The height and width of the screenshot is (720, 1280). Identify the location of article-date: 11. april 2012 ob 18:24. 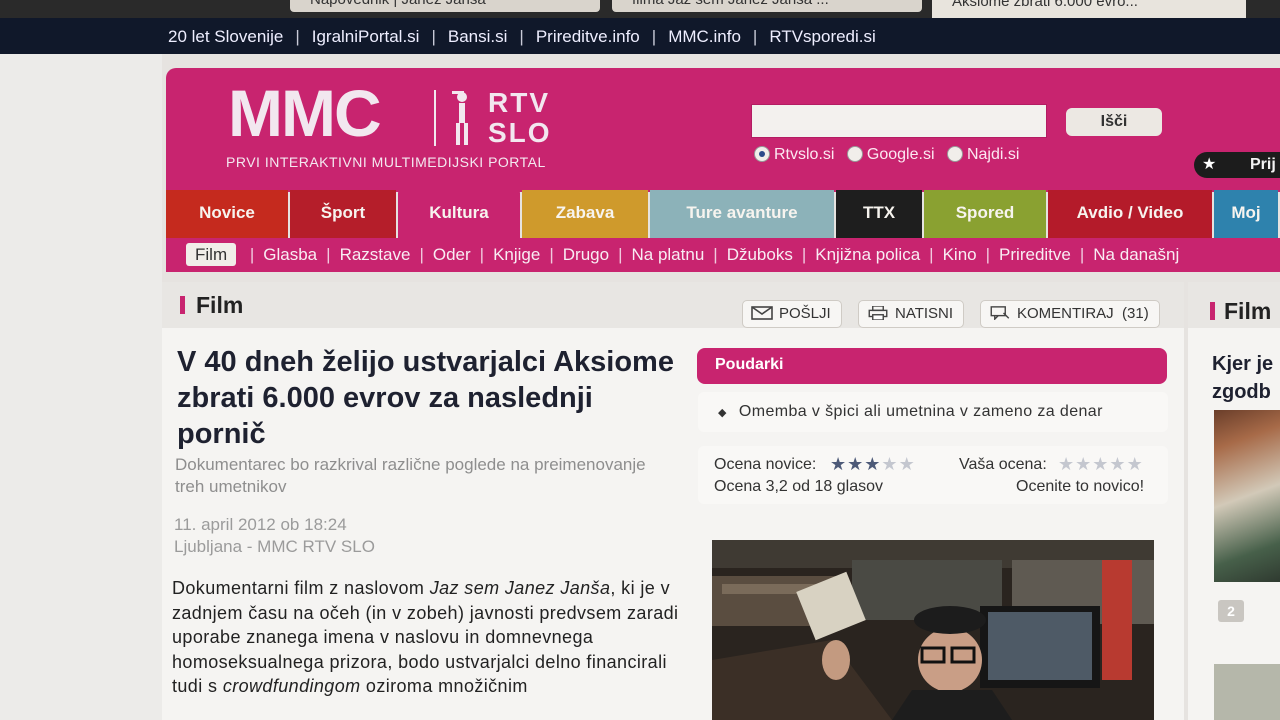
(260, 524).